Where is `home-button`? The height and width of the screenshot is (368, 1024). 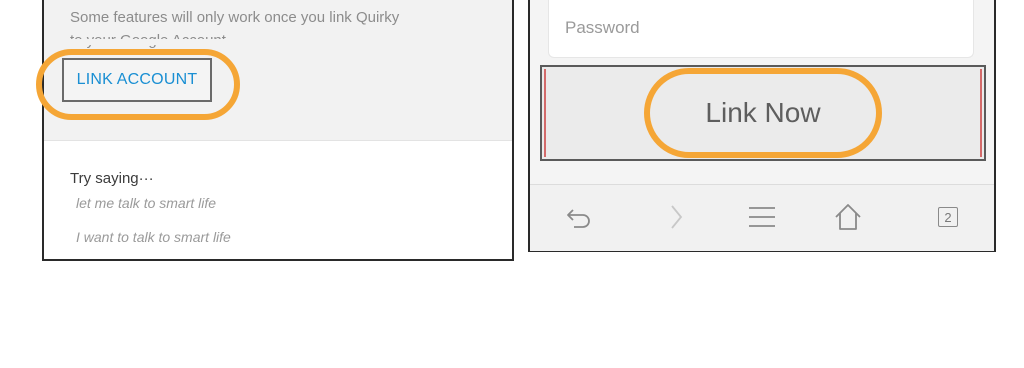 home-button is located at coordinates (848, 217).